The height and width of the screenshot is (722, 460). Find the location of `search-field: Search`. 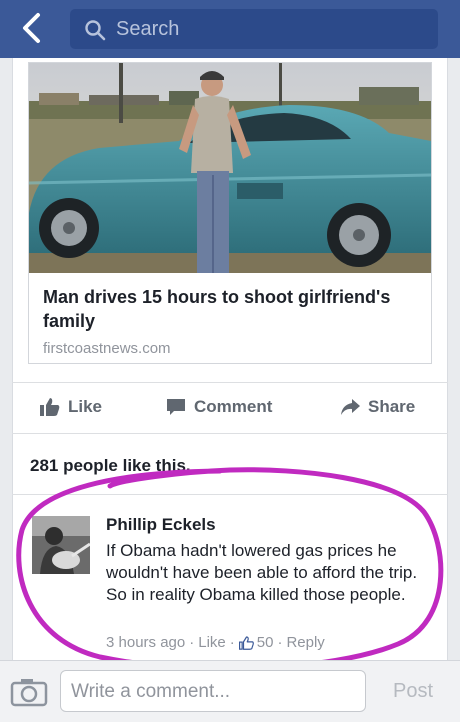

search-field: Search is located at coordinates (254, 29).